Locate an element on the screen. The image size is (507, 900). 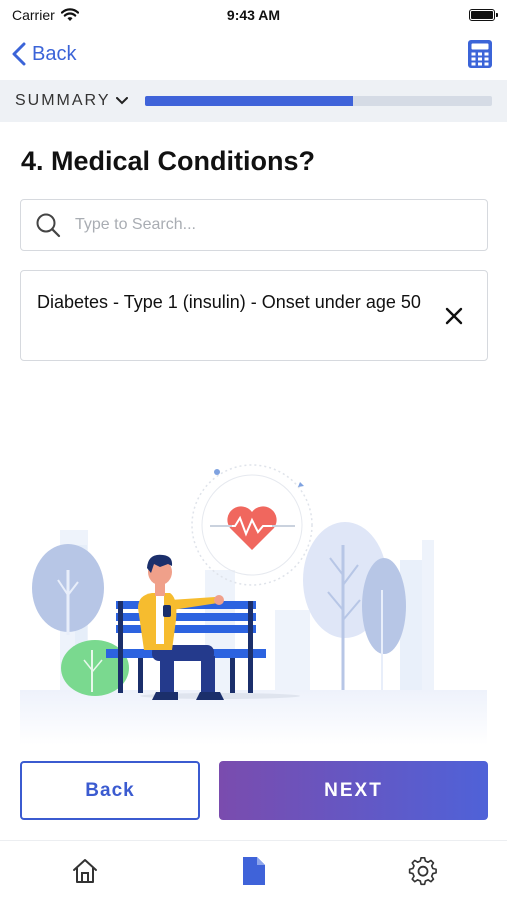
status-bar: Carrier 9:43 AM is located at coordinates (253, 15).